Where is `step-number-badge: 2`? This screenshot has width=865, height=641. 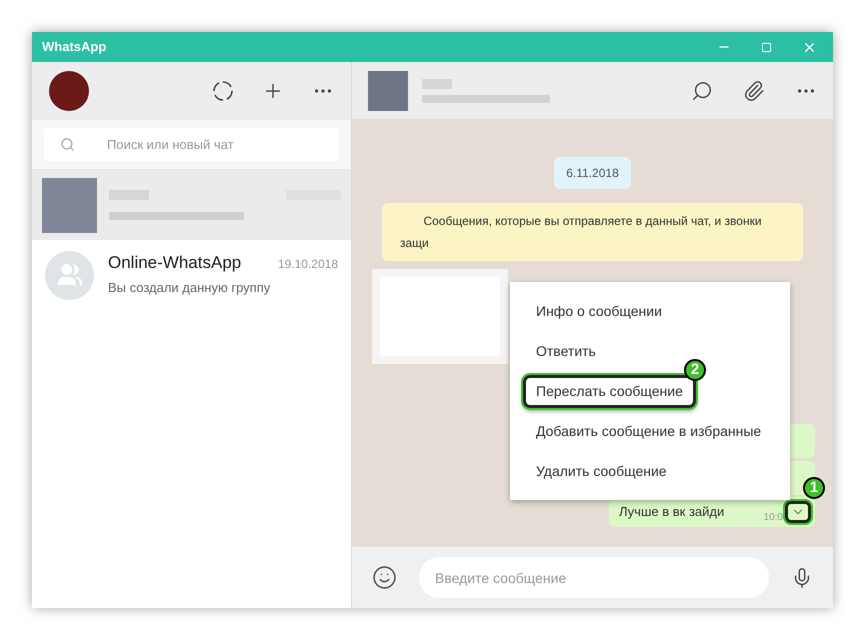 step-number-badge: 2 is located at coordinates (695, 370).